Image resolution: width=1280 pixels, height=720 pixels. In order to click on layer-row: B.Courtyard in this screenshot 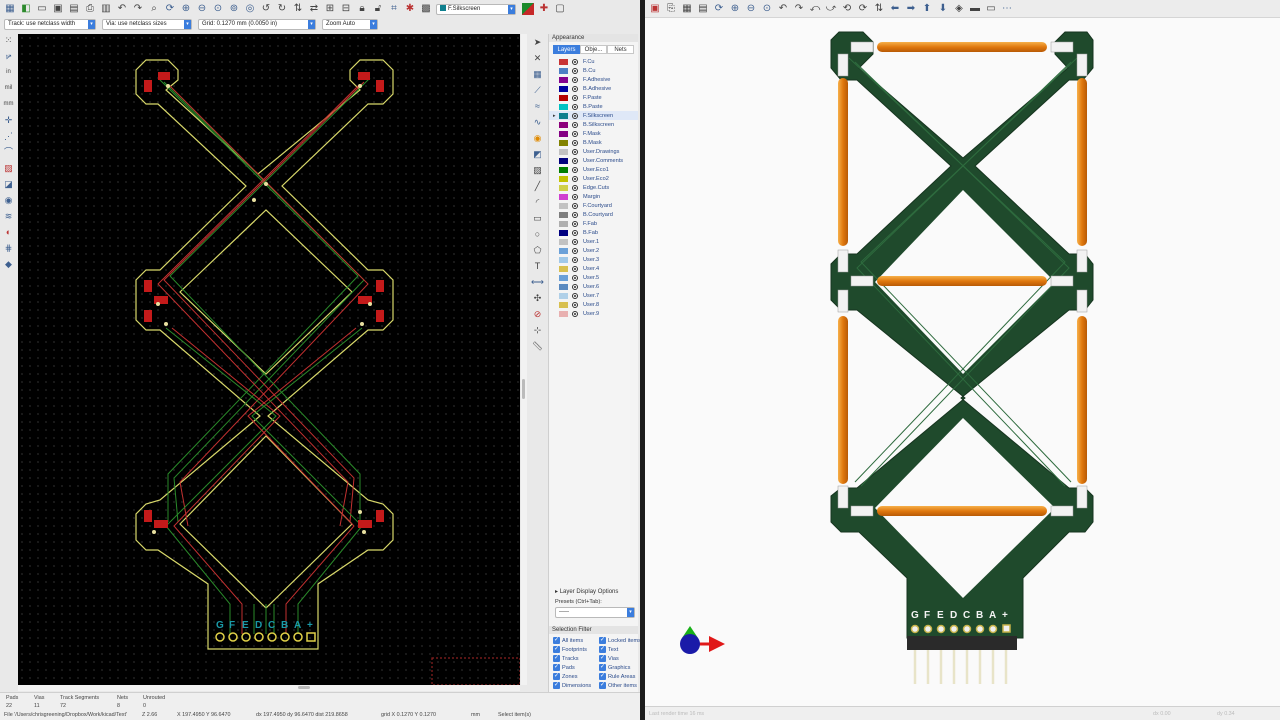, I will do `click(593, 214)`.